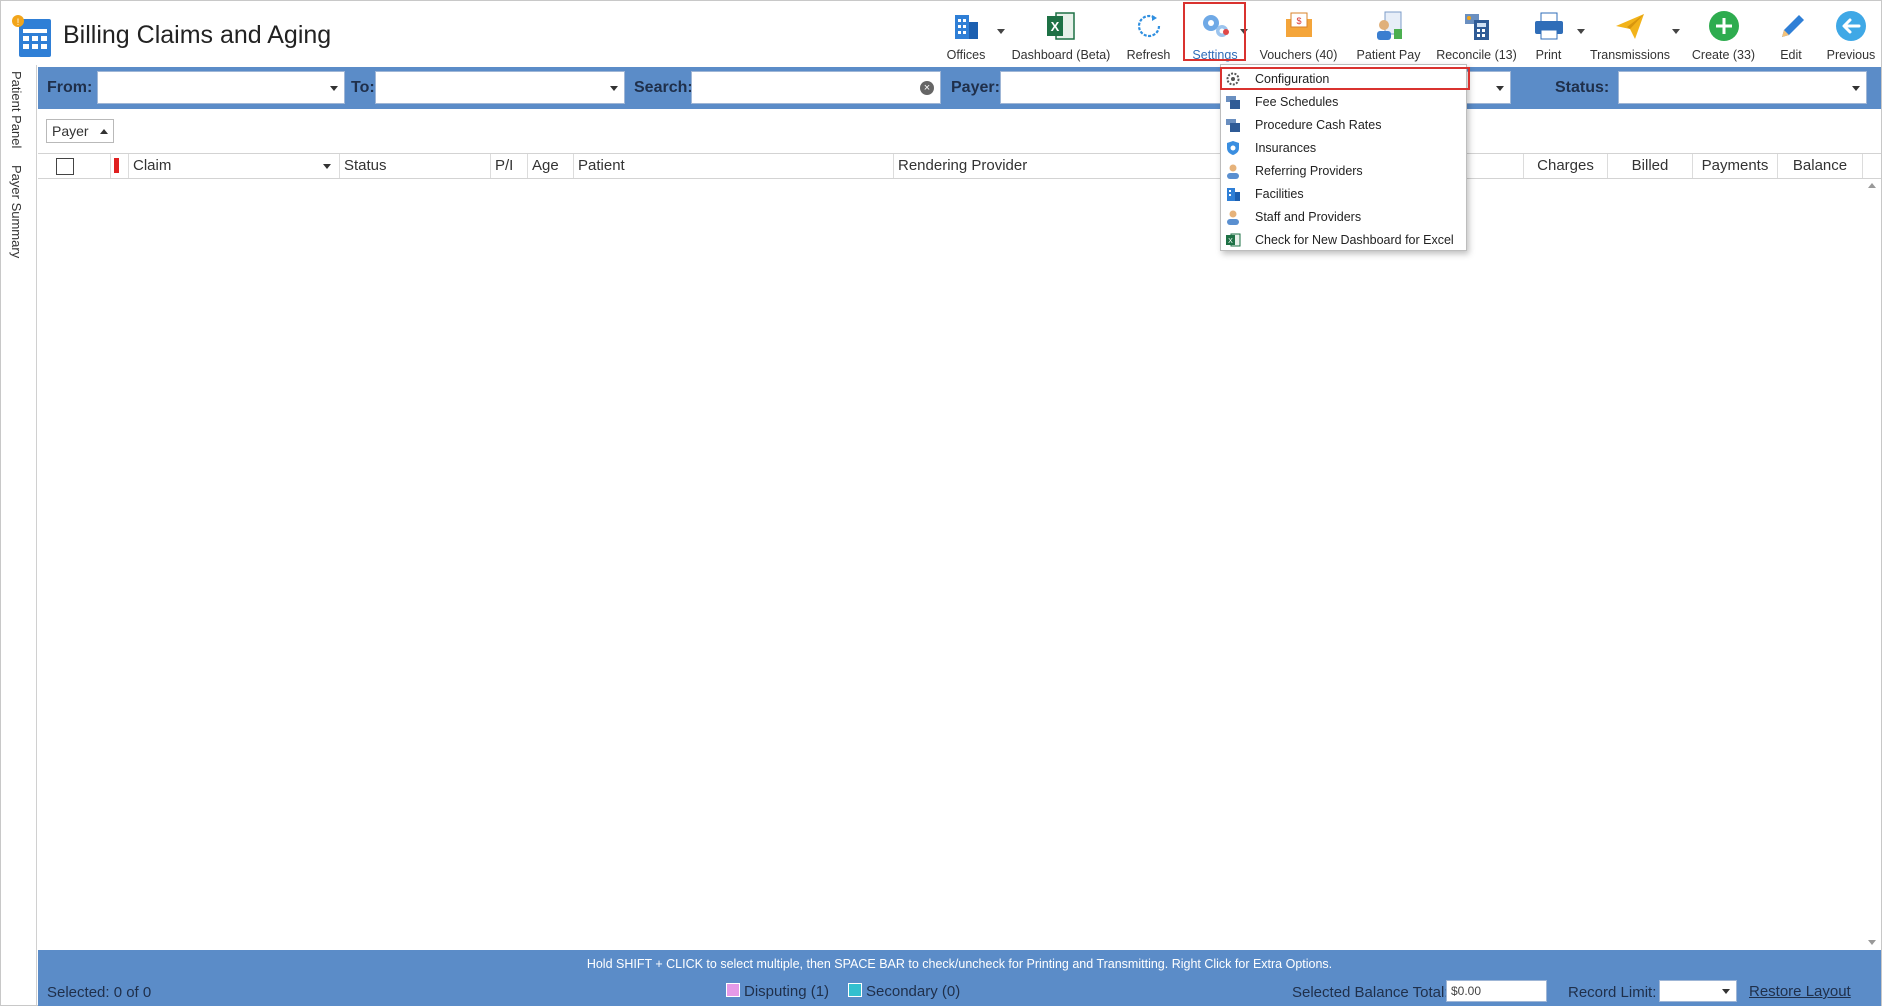 The width and height of the screenshot is (1882, 1006). I want to click on selected-count: Selected: 0 of 0, so click(99, 992).